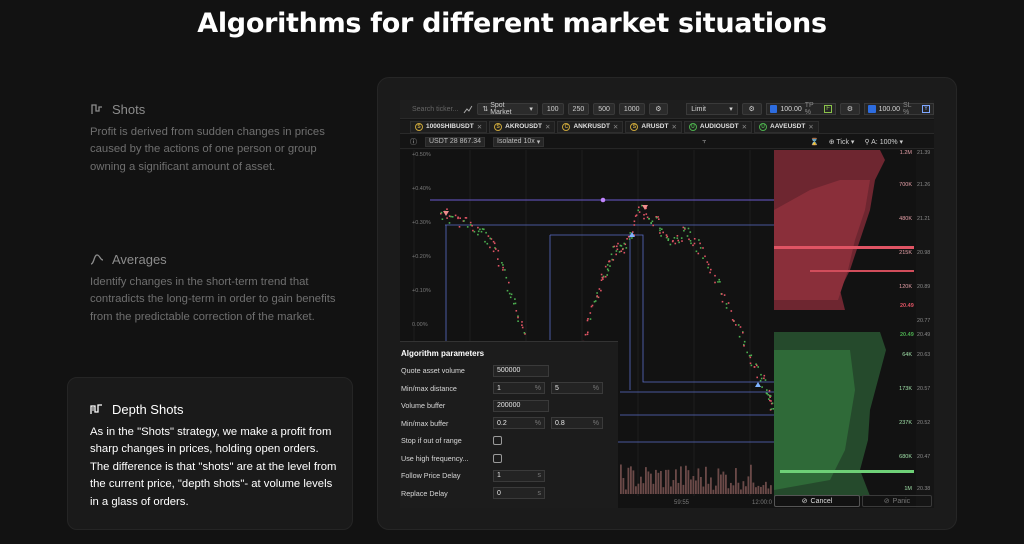 The height and width of the screenshot is (544, 1024). Describe the element at coordinates (519, 388) in the screenshot. I see `parameter-input: 1%` at that location.